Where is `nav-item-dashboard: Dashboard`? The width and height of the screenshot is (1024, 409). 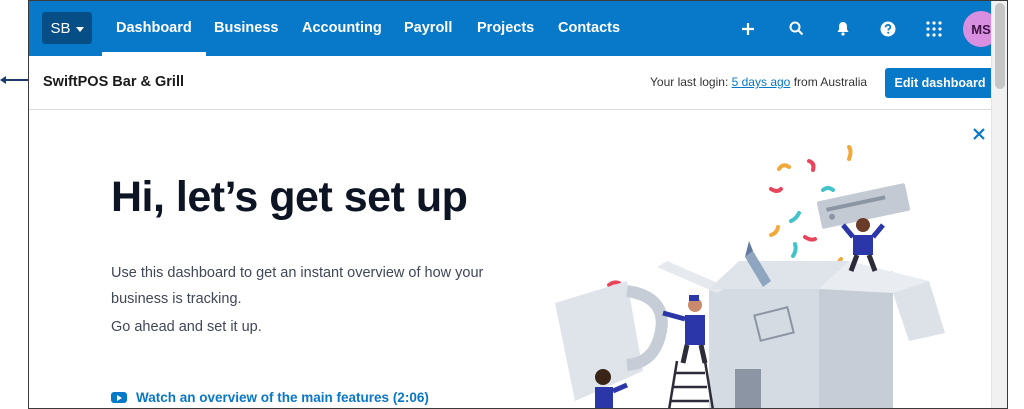 nav-item-dashboard: Dashboard is located at coordinates (154, 28).